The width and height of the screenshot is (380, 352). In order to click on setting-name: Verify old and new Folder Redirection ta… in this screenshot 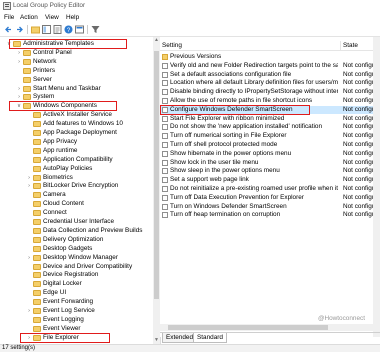, I will do `click(254, 65)`.